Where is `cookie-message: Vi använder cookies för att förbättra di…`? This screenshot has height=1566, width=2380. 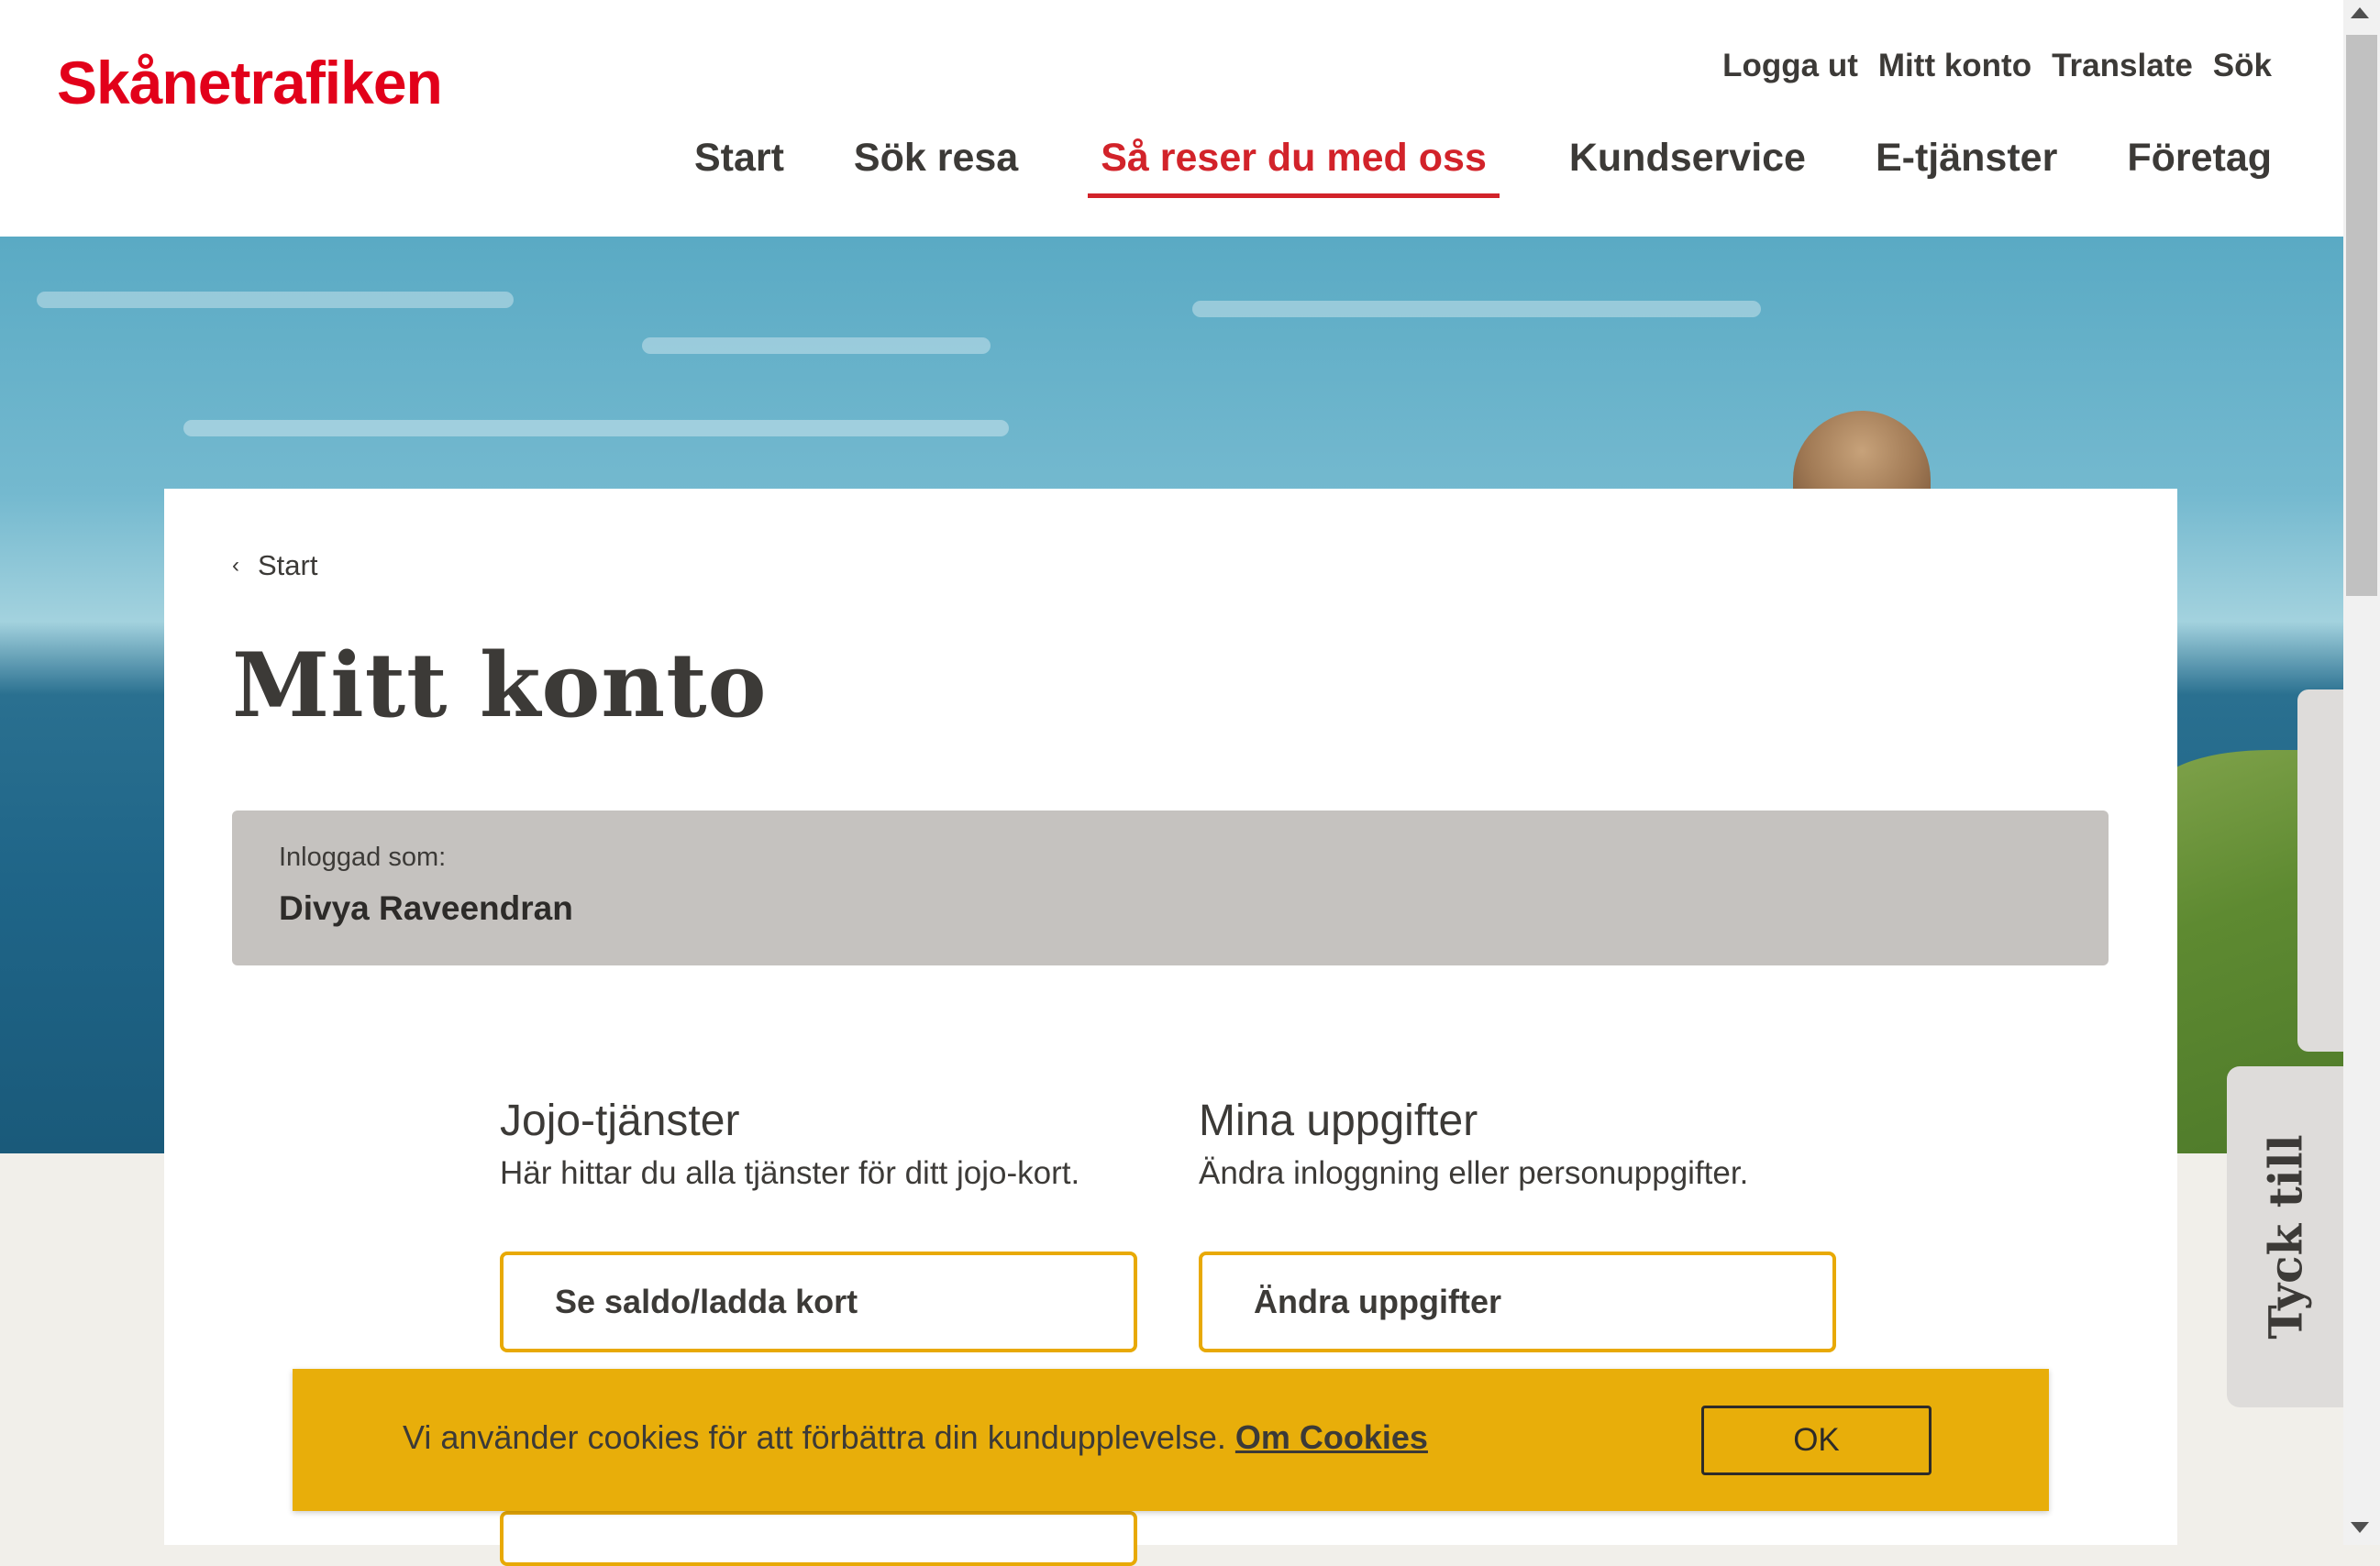 cookie-message: Vi använder cookies för att förbättra di… is located at coordinates (915, 1437).